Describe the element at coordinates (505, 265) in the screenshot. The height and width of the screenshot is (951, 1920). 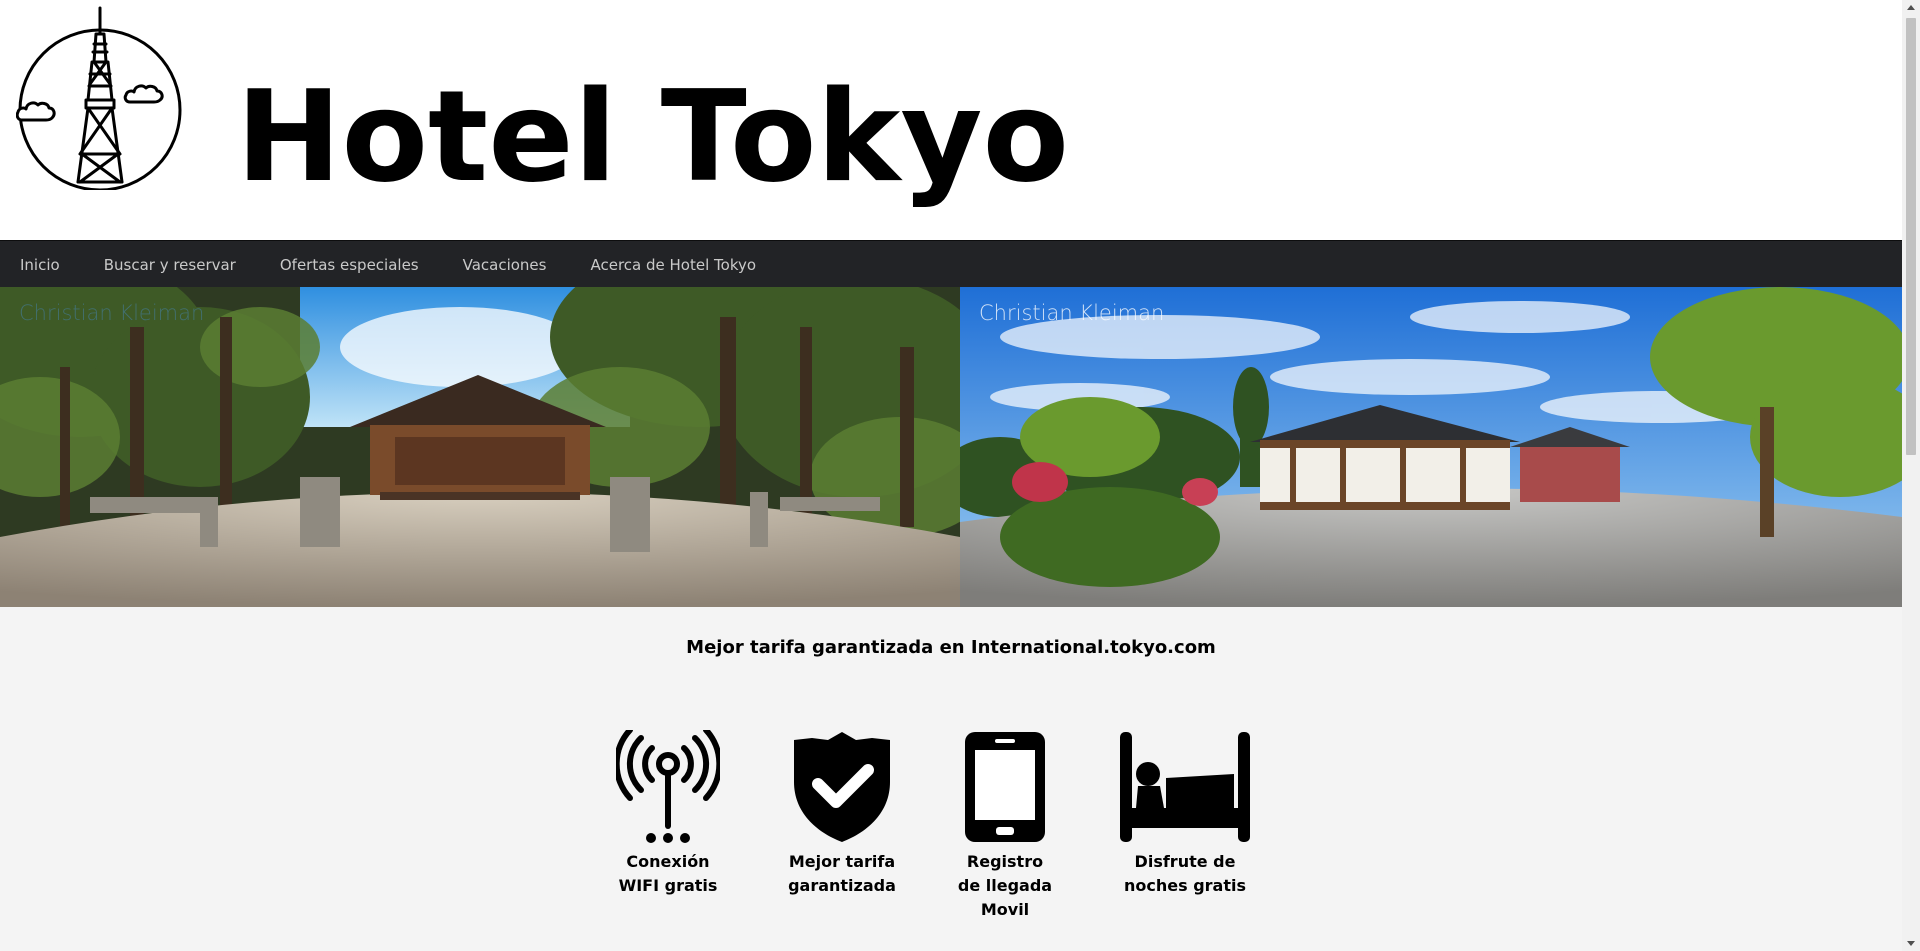
I see `nav-item-vacaciones: Vacaciones` at that location.